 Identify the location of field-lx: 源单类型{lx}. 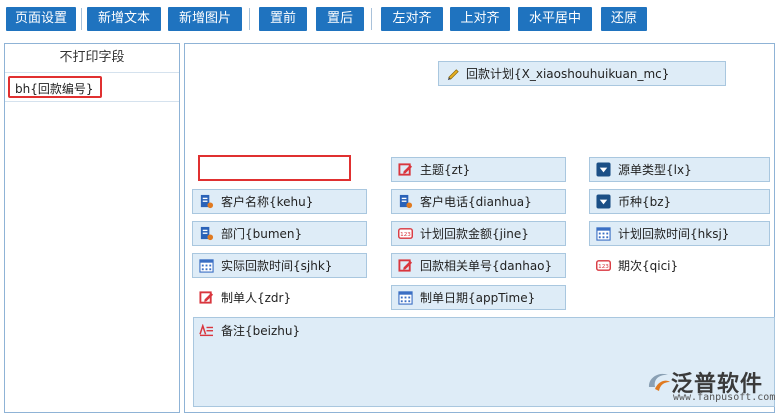
(679, 169).